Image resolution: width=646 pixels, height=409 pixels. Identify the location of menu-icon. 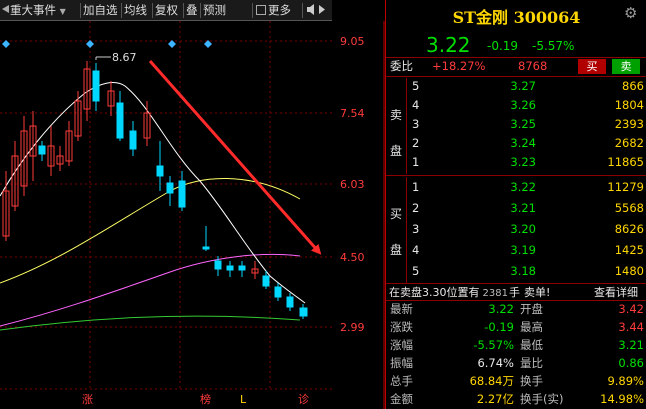
(6, 10).